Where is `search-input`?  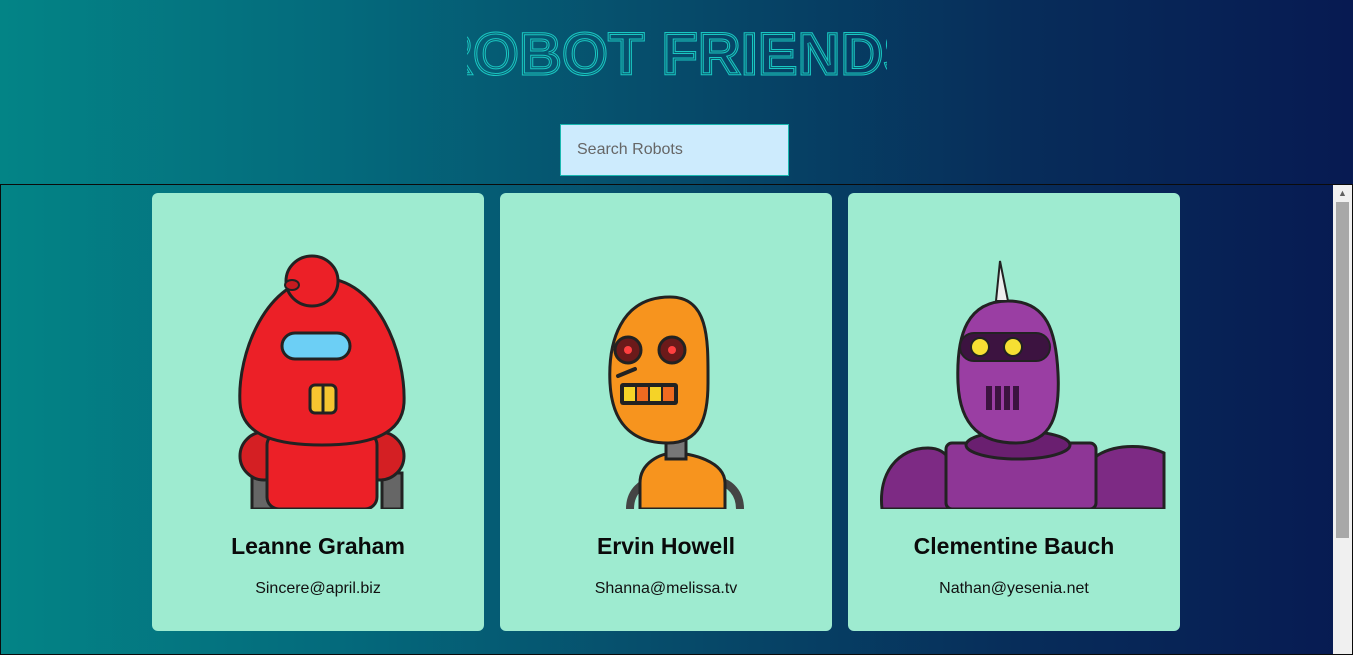 search-input is located at coordinates (674, 150).